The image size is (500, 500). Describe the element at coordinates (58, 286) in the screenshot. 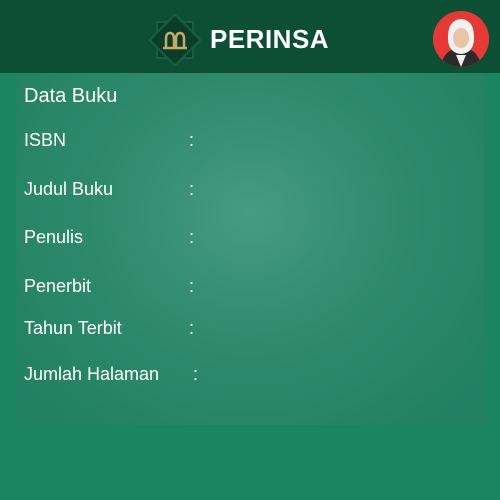

I see `field-label-penerbit: Penerbit` at that location.